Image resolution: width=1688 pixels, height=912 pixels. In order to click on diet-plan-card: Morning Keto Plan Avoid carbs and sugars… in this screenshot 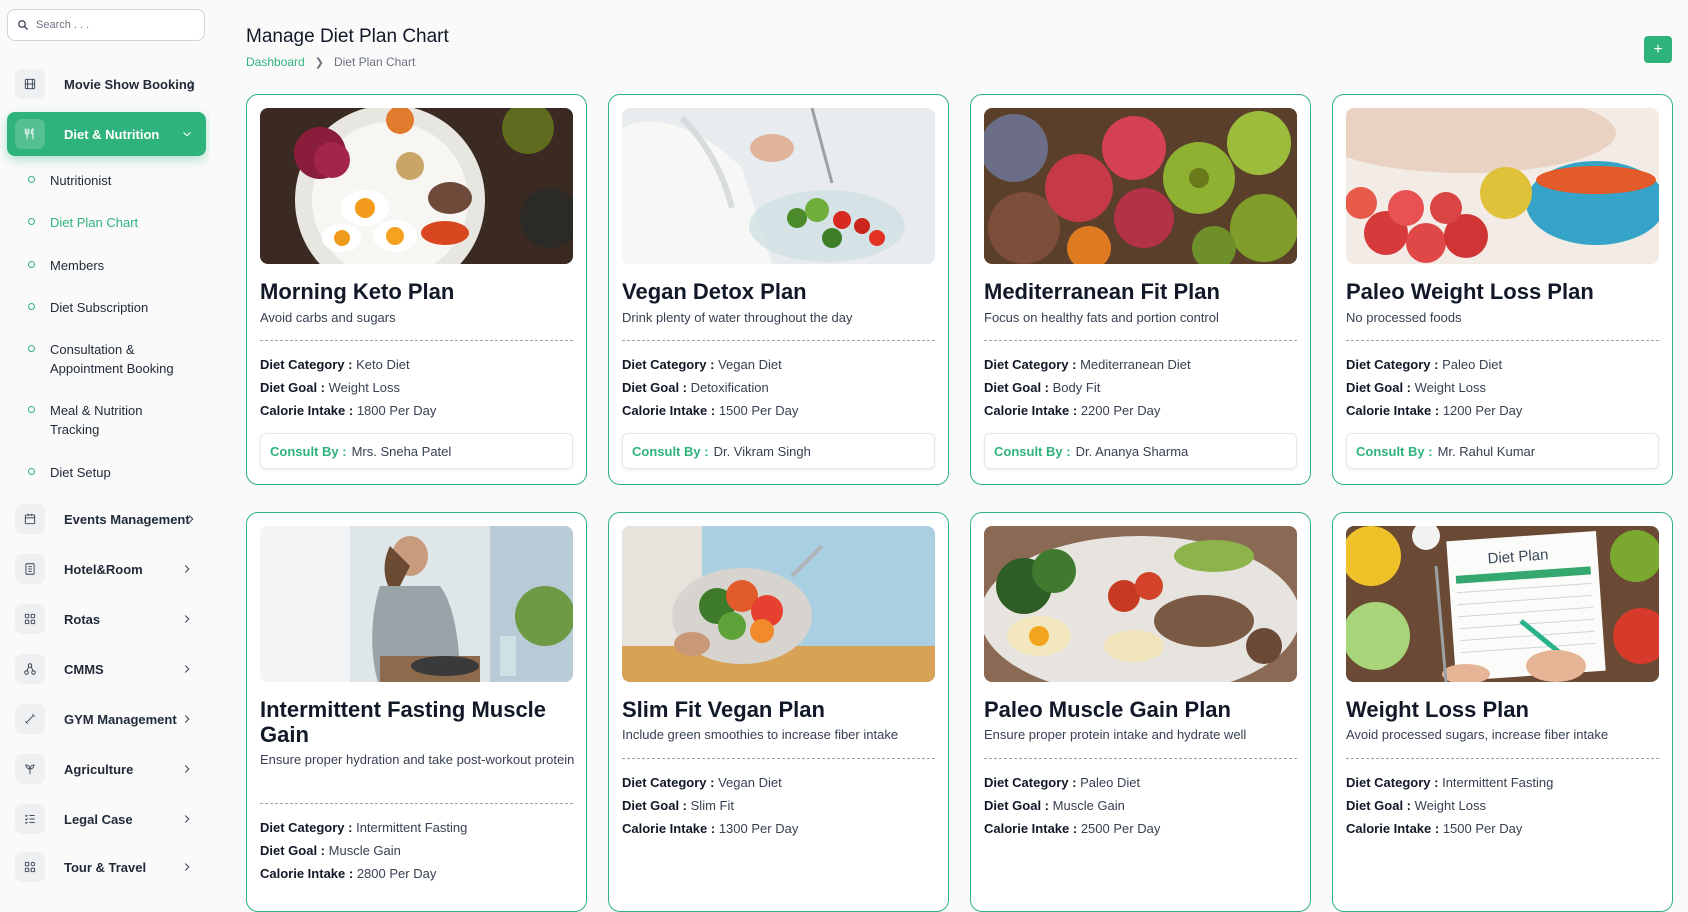, I will do `click(416, 289)`.